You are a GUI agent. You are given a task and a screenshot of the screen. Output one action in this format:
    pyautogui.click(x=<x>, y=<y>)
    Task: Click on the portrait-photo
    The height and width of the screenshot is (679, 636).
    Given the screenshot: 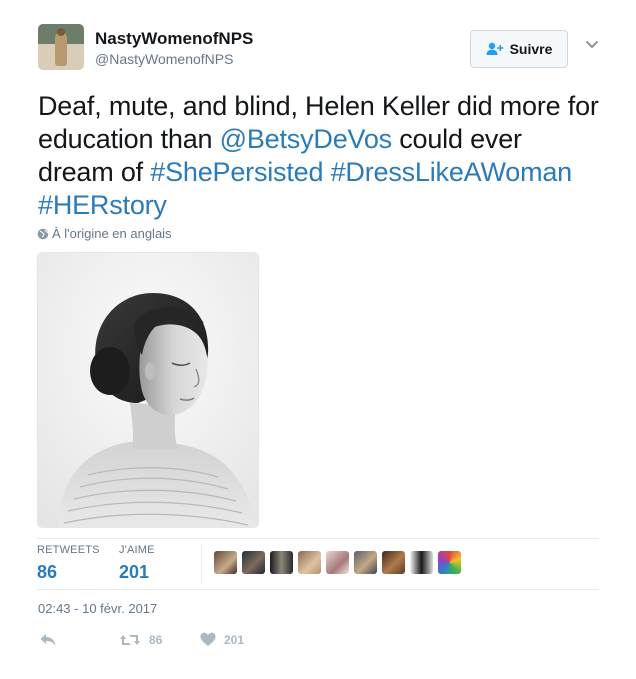 What is the action you would take?
    pyautogui.click(x=148, y=390)
    